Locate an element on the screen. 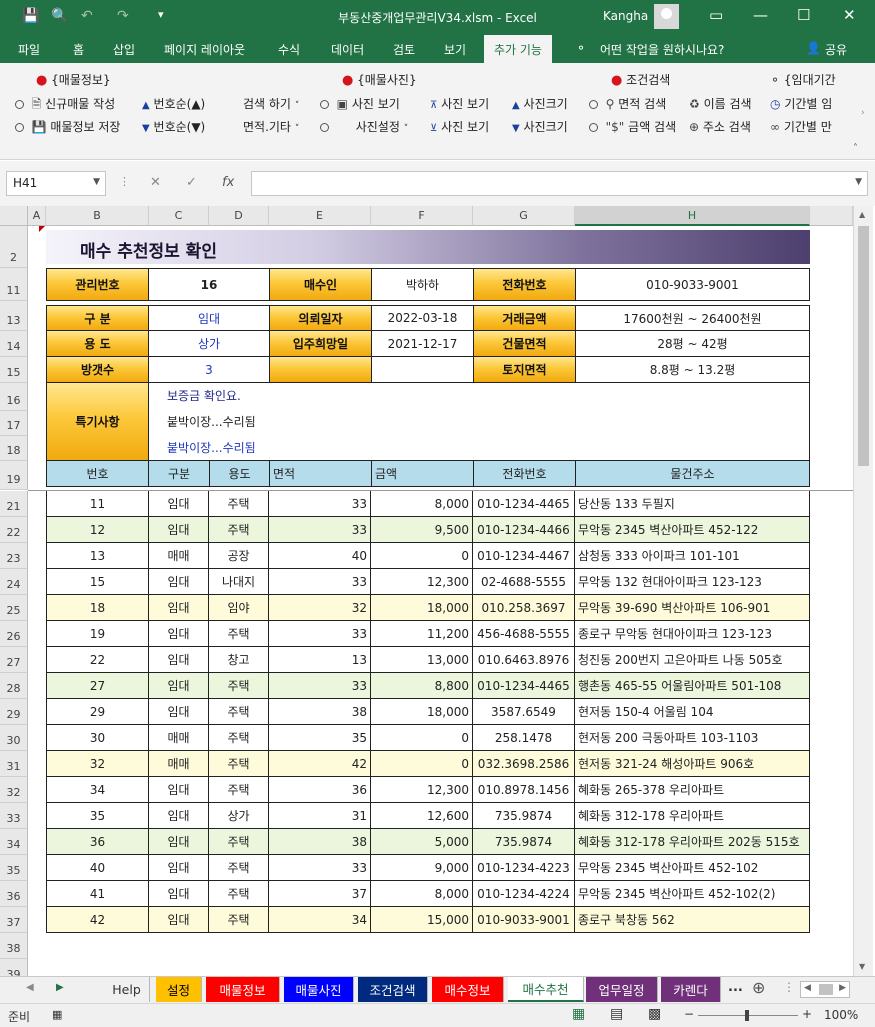 This screenshot has height=1027, width=875. cell-no: 32 is located at coordinates (97, 764).